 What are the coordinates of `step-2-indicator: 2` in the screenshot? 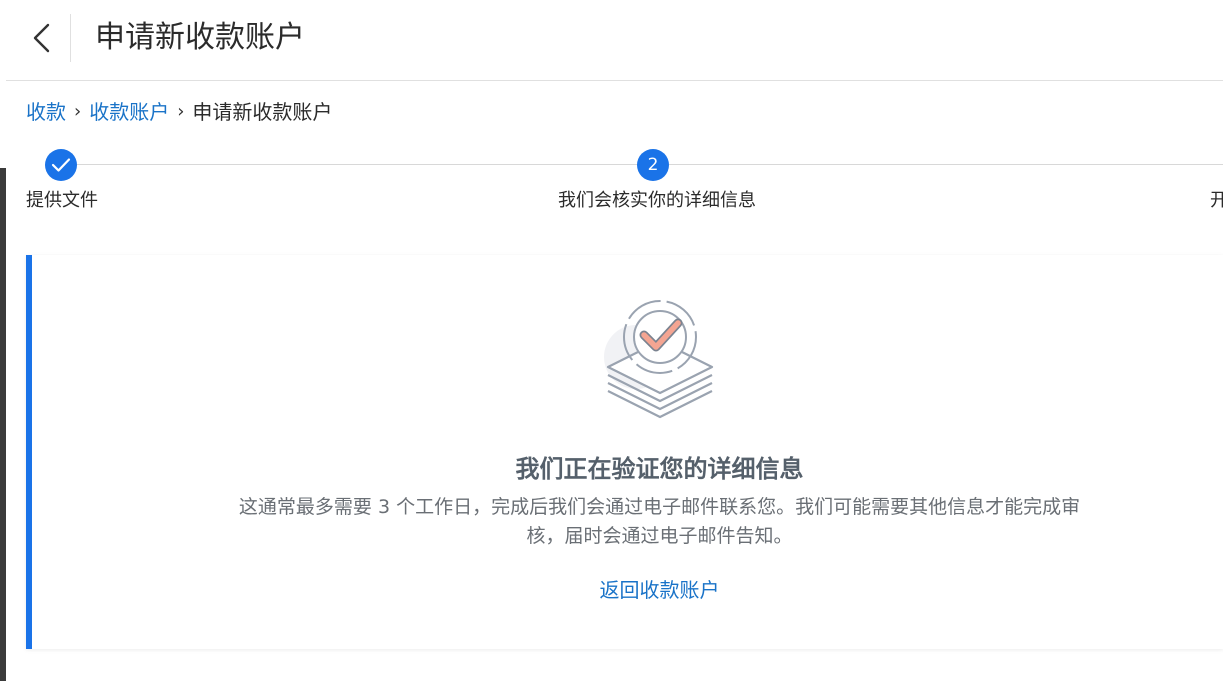 It's located at (653, 165).